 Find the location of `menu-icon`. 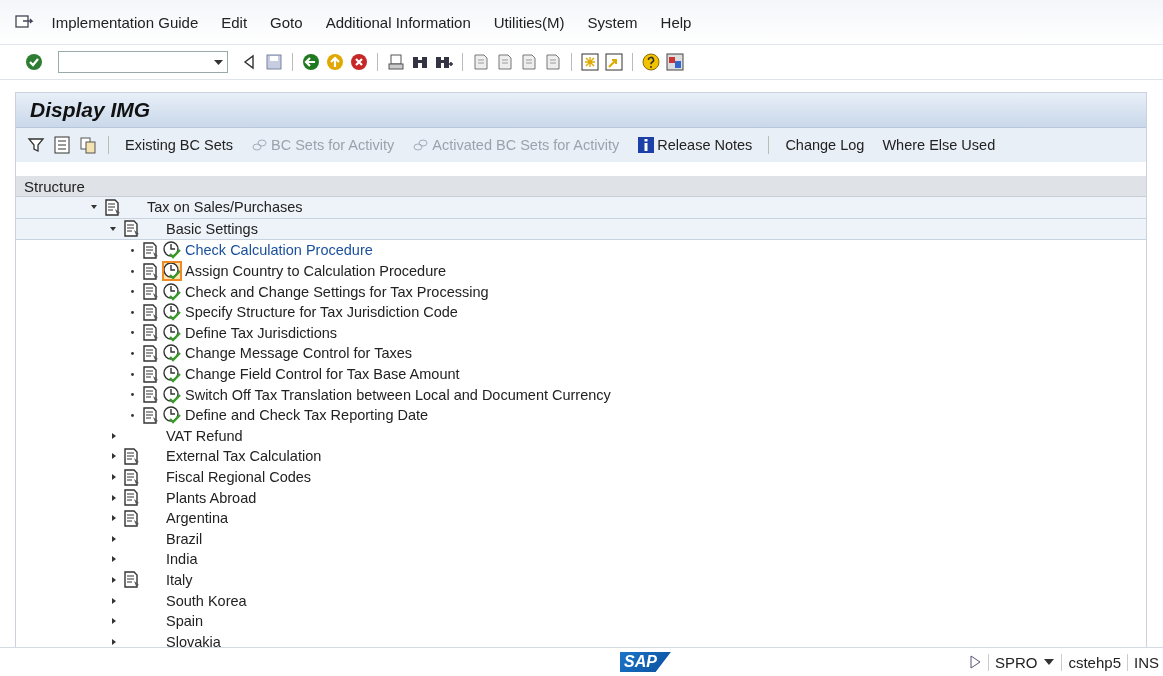

menu-icon is located at coordinates (24, 22).